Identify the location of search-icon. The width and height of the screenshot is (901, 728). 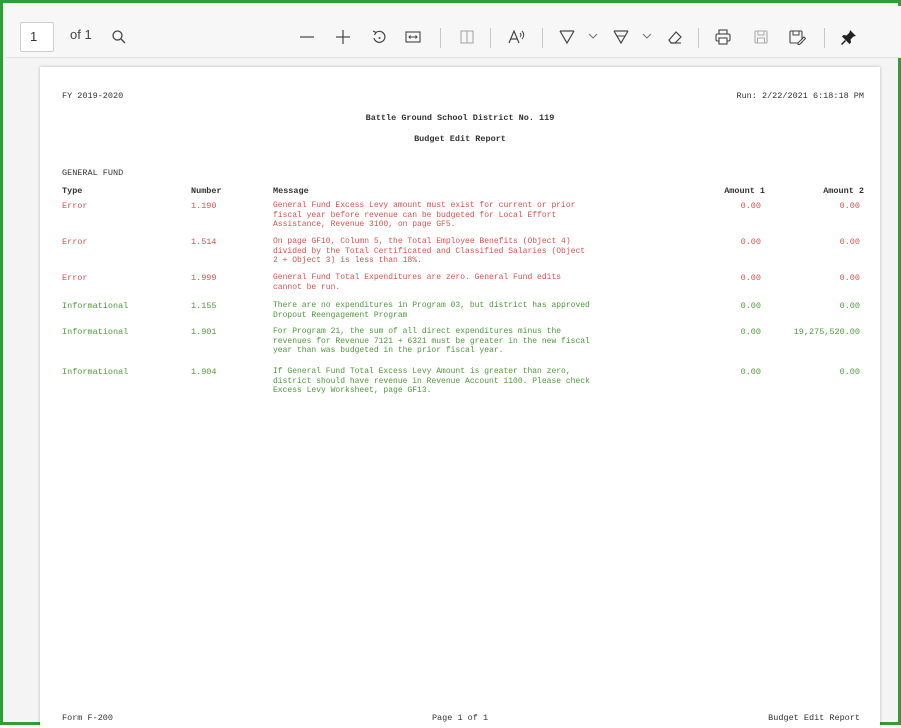
(119, 37).